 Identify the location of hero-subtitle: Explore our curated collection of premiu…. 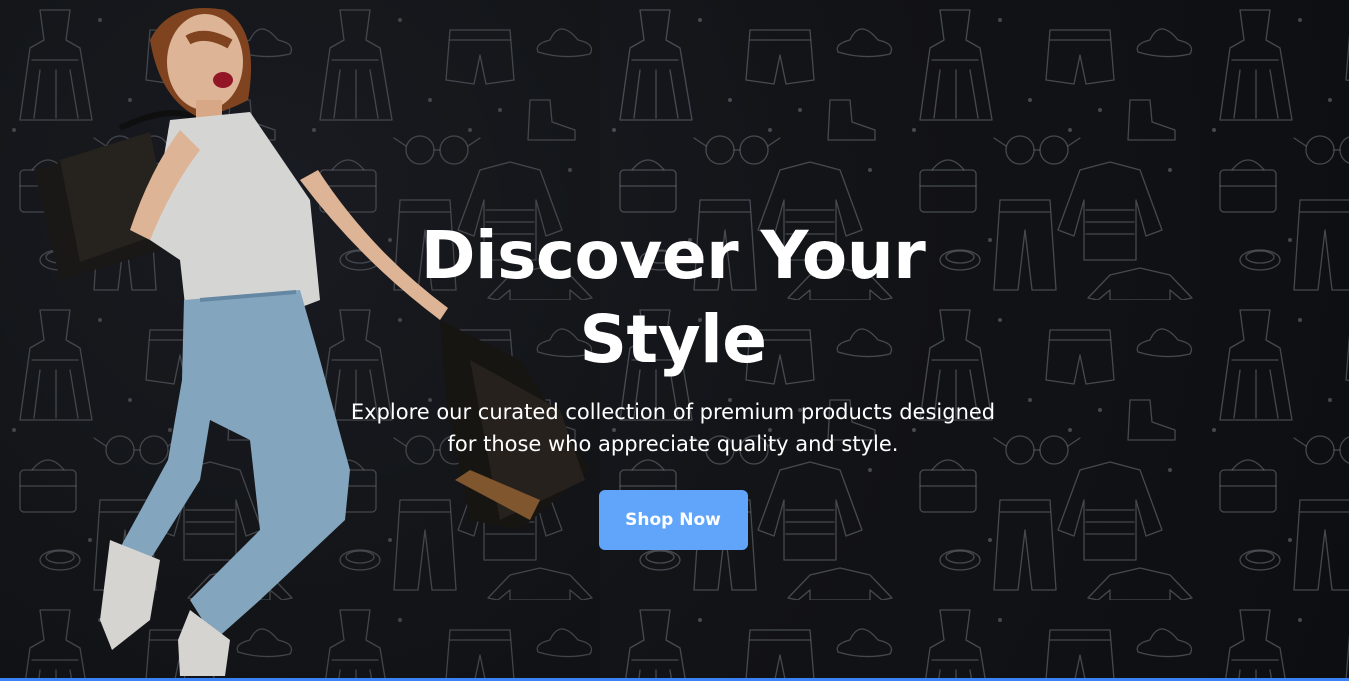
(673, 428).